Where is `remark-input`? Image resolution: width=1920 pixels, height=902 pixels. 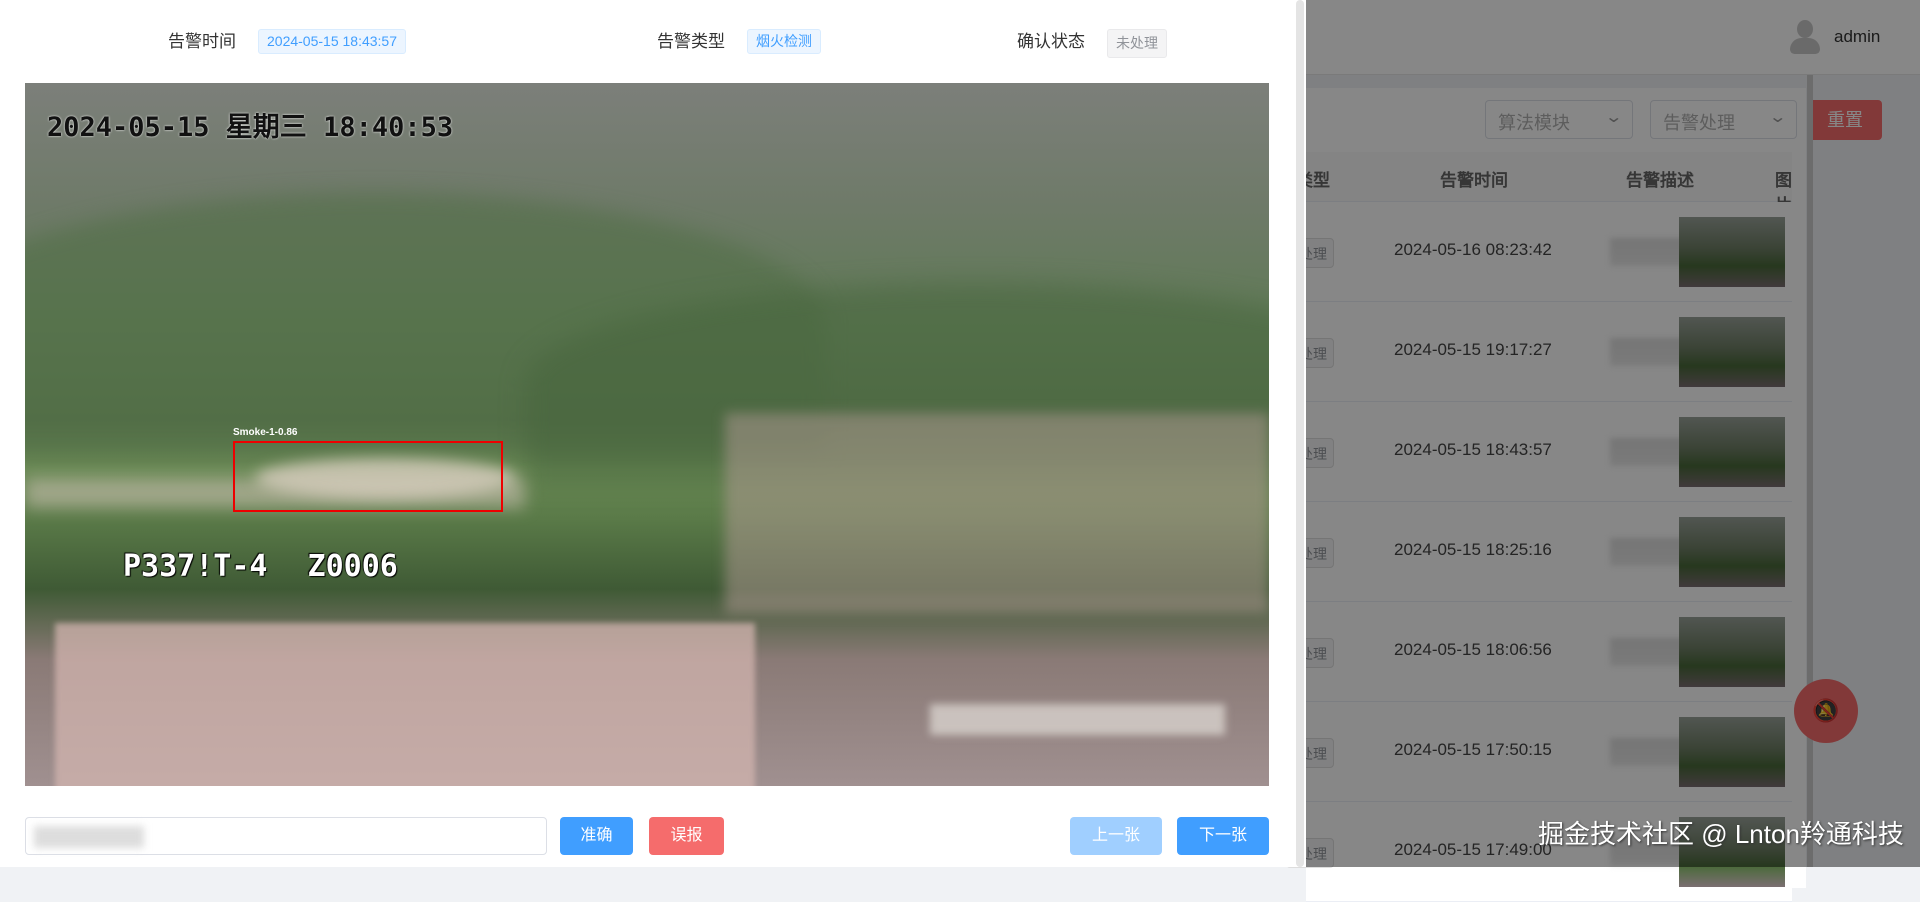
remark-input is located at coordinates (286, 836).